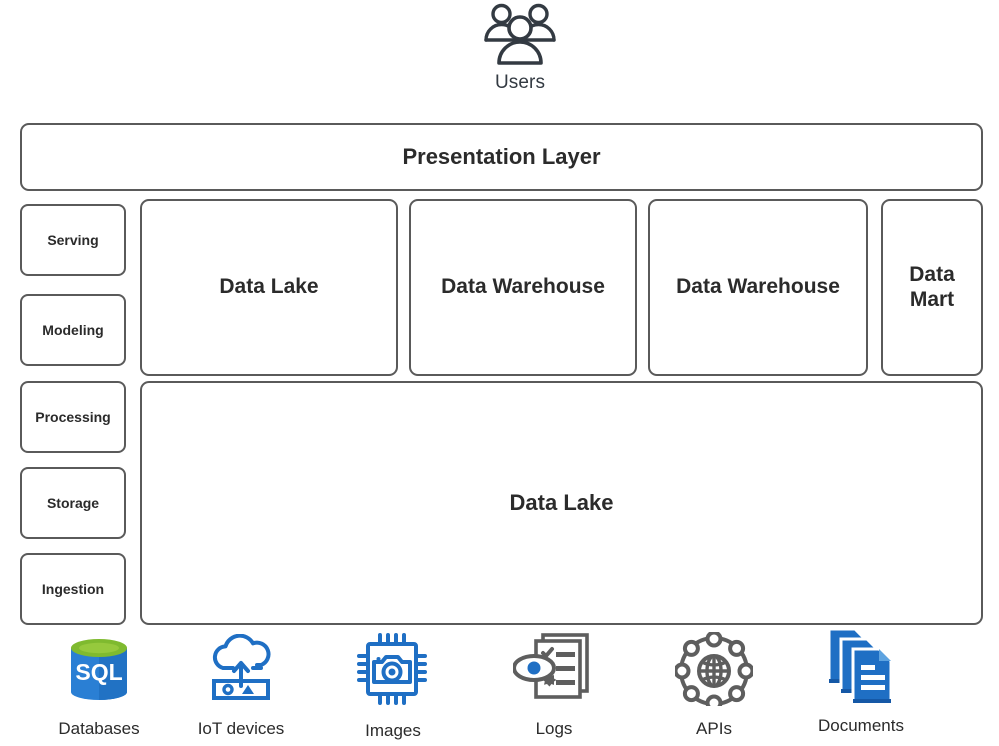 The width and height of the screenshot is (999, 746). I want to click on source-label-iot-devices: IoT devices, so click(241, 728).